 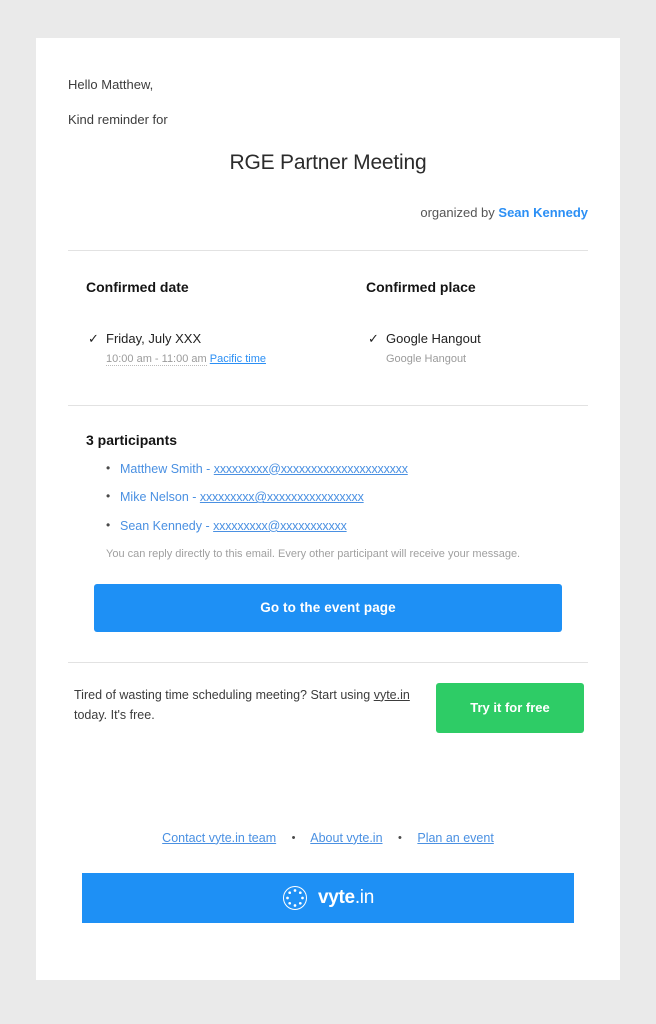 What do you see at coordinates (219, 838) in the screenshot?
I see `footer-link-contact: Contact vyte.in team` at bounding box center [219, 838].